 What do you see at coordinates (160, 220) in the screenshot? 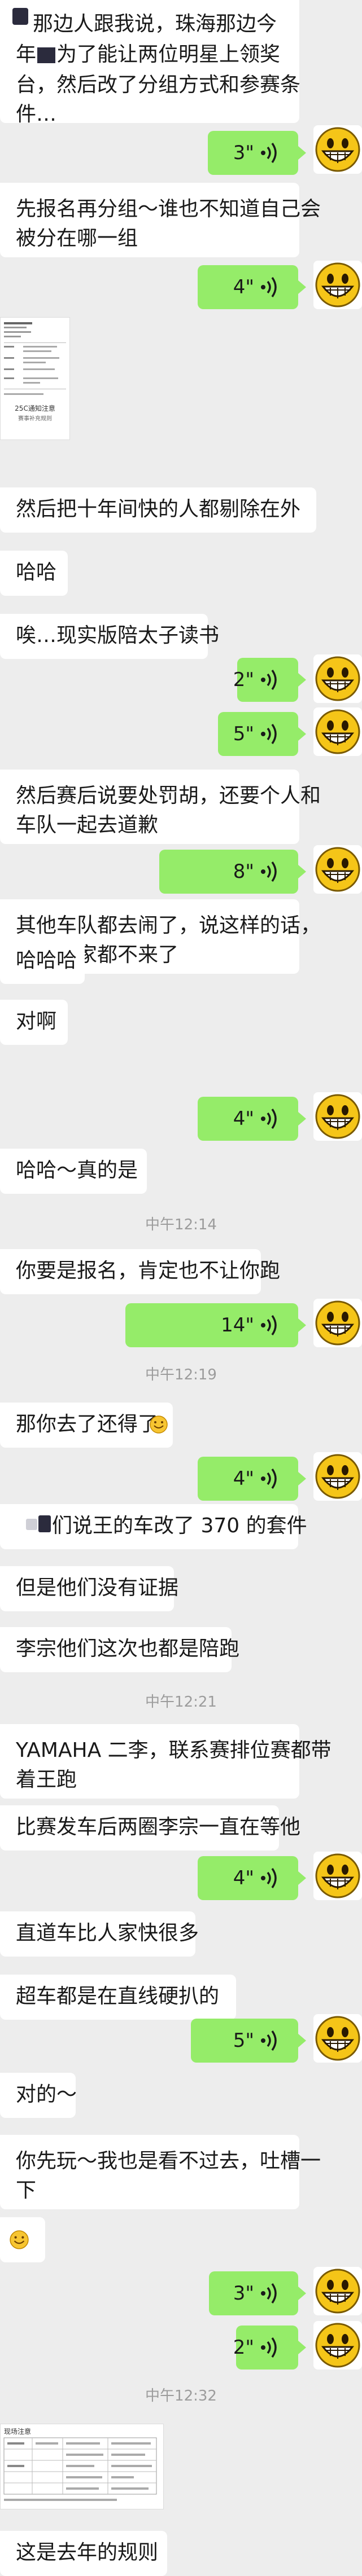
I see `message-bubble: 先报名再分组～谁也不知道自己会 被分在哪一组` at bounding box center [160, 220].